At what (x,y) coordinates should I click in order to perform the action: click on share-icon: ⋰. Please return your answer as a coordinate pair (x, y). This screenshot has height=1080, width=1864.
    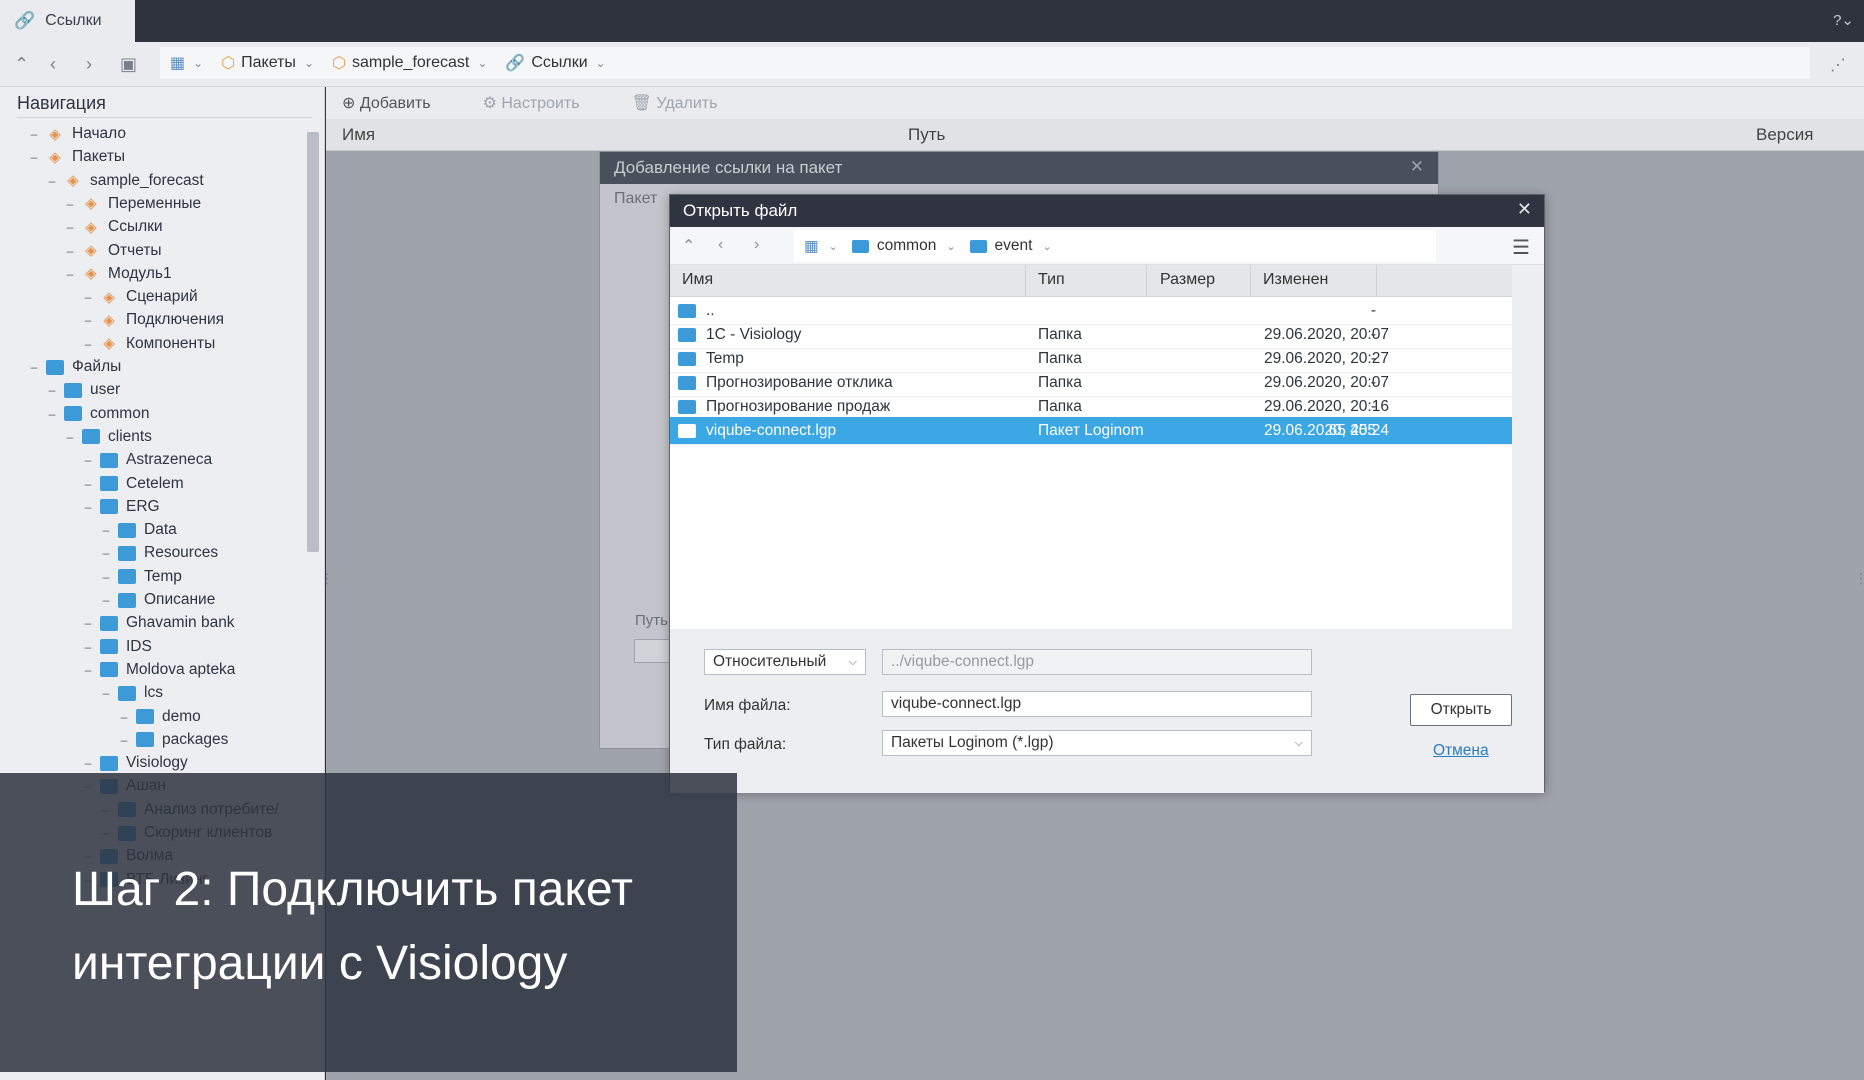
    Looking at the image, I should click on (1838, 65).